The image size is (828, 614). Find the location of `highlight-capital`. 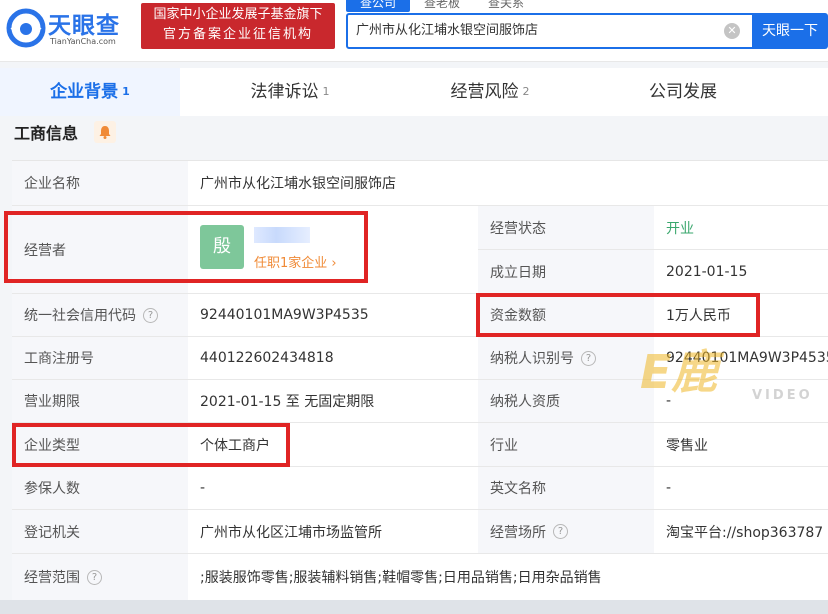

highlight-capital is located at coordinates (618, 315).